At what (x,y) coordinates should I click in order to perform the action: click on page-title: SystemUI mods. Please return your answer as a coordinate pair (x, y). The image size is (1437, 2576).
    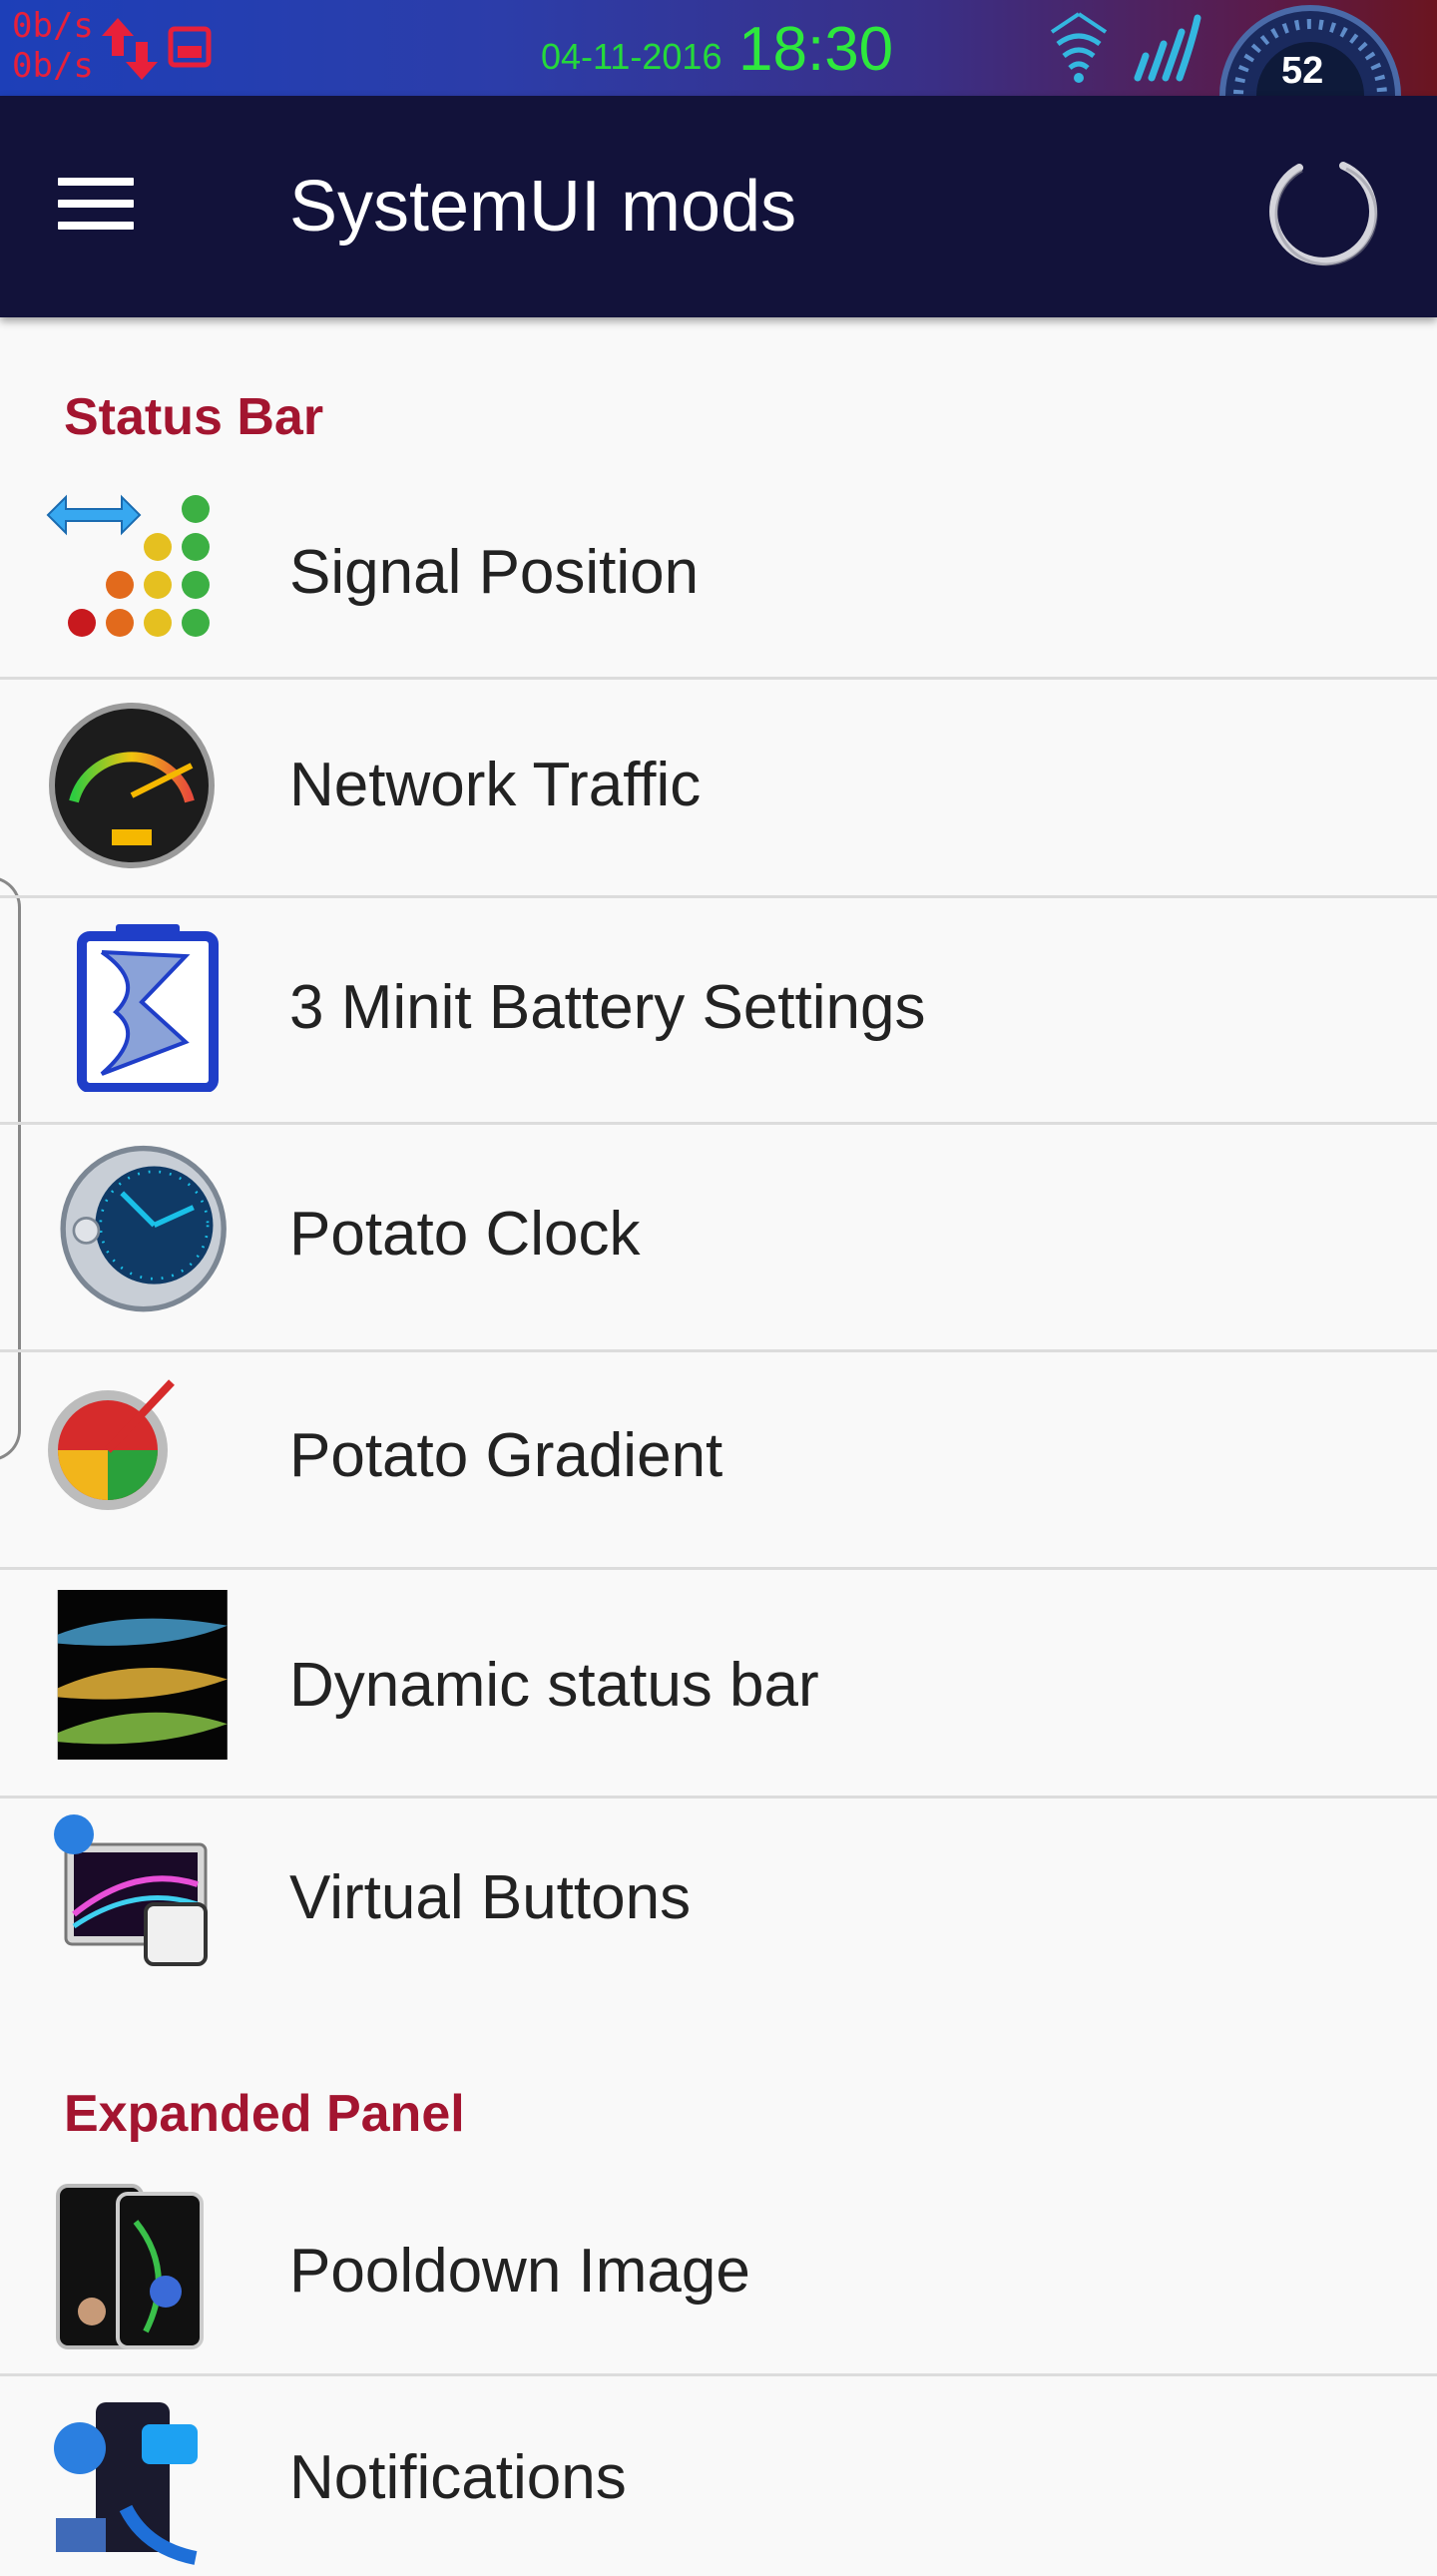
    Looking at the image, I should click on (543, 207).